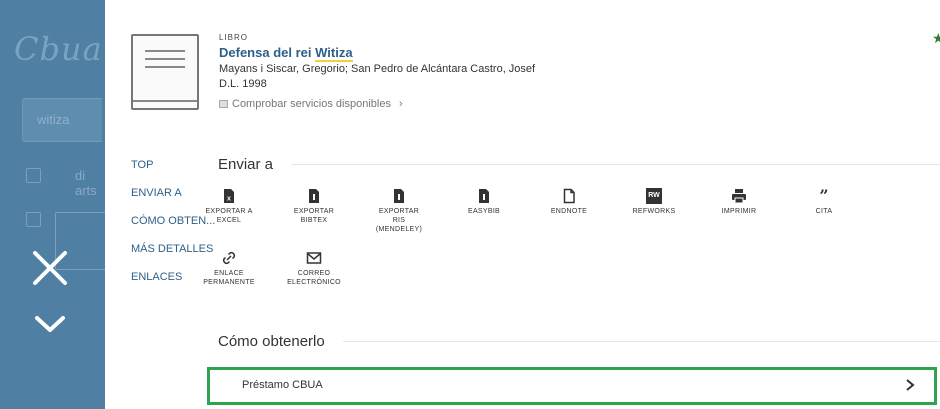  Describe the element at coordinates (569, 196) in the screenshot. I see `endnote-file-icon` at that location.